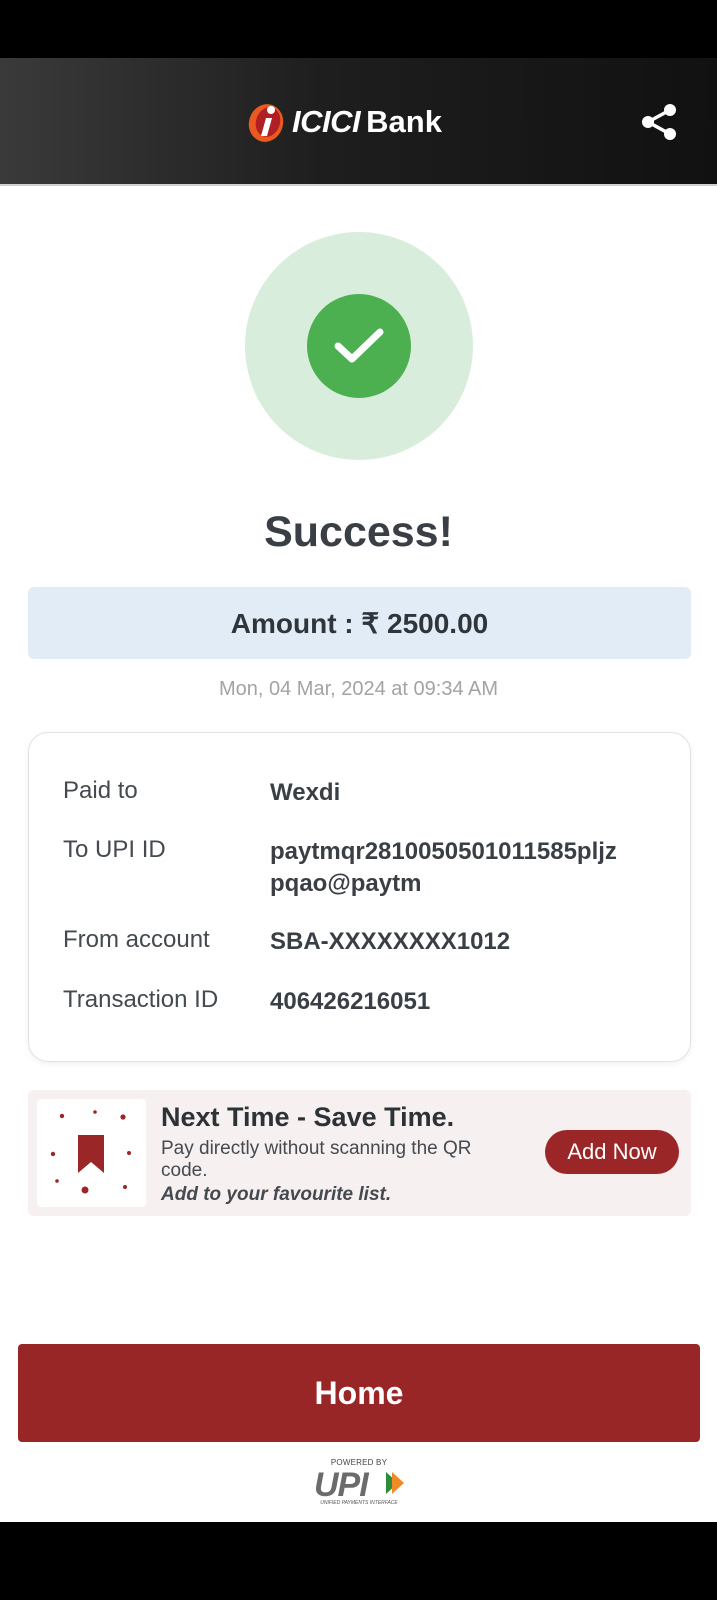 The image size is (717, 1600). What do you see at coordinates (141, 999) in the screenshot?
I see `detail-label: Transaction ID` at bounding box center [141, 999].